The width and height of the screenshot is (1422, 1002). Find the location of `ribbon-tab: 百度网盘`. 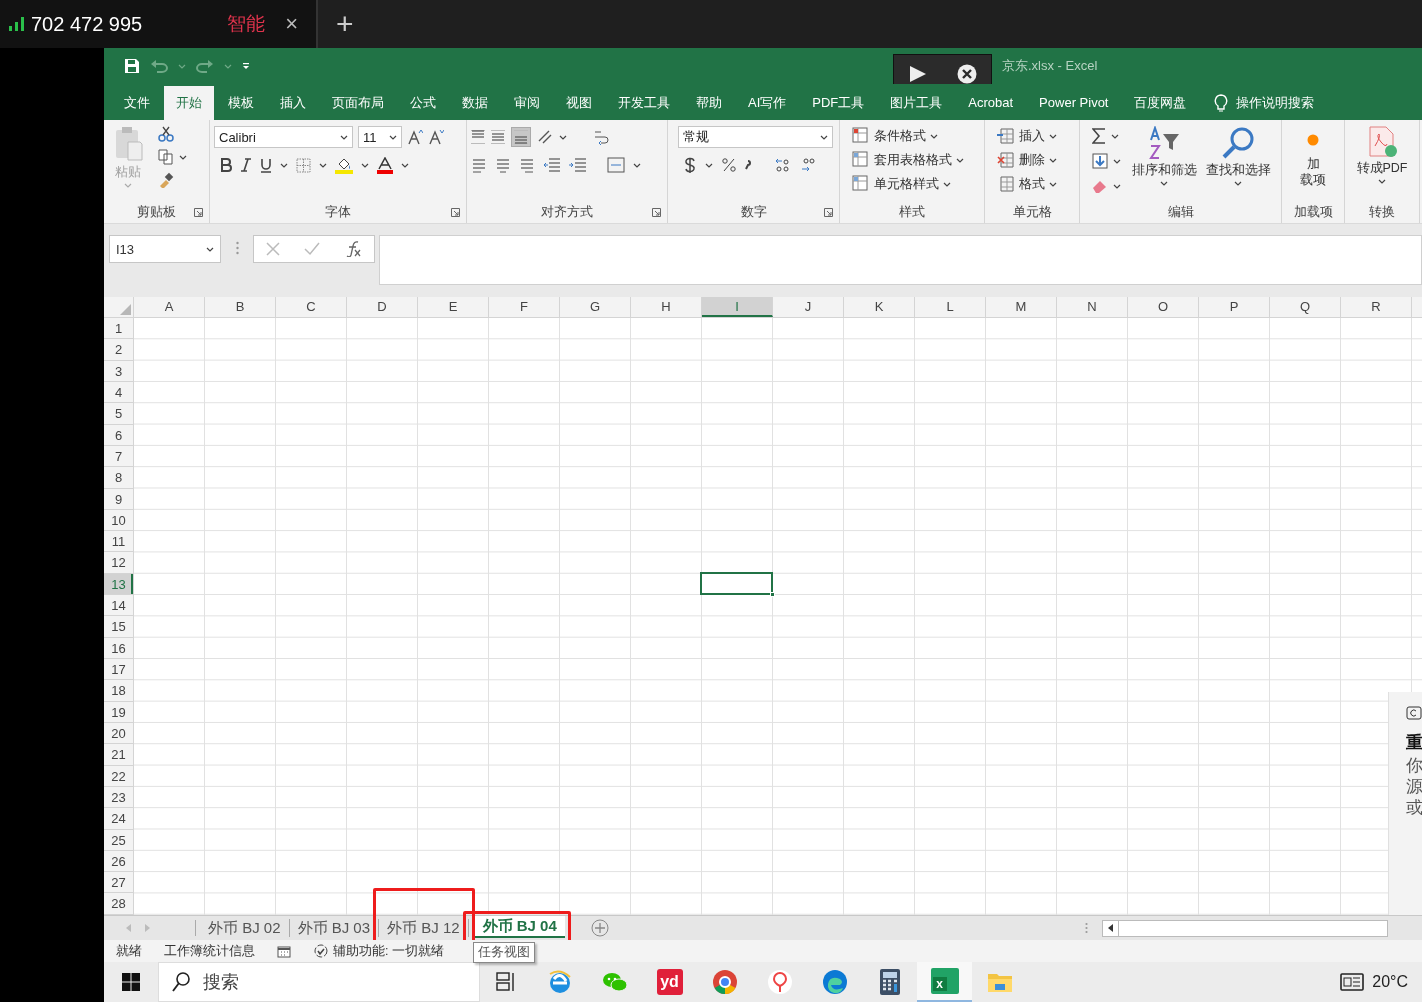

ribbon-tab: 百度网盘 is located at coordinates (1160, 103).